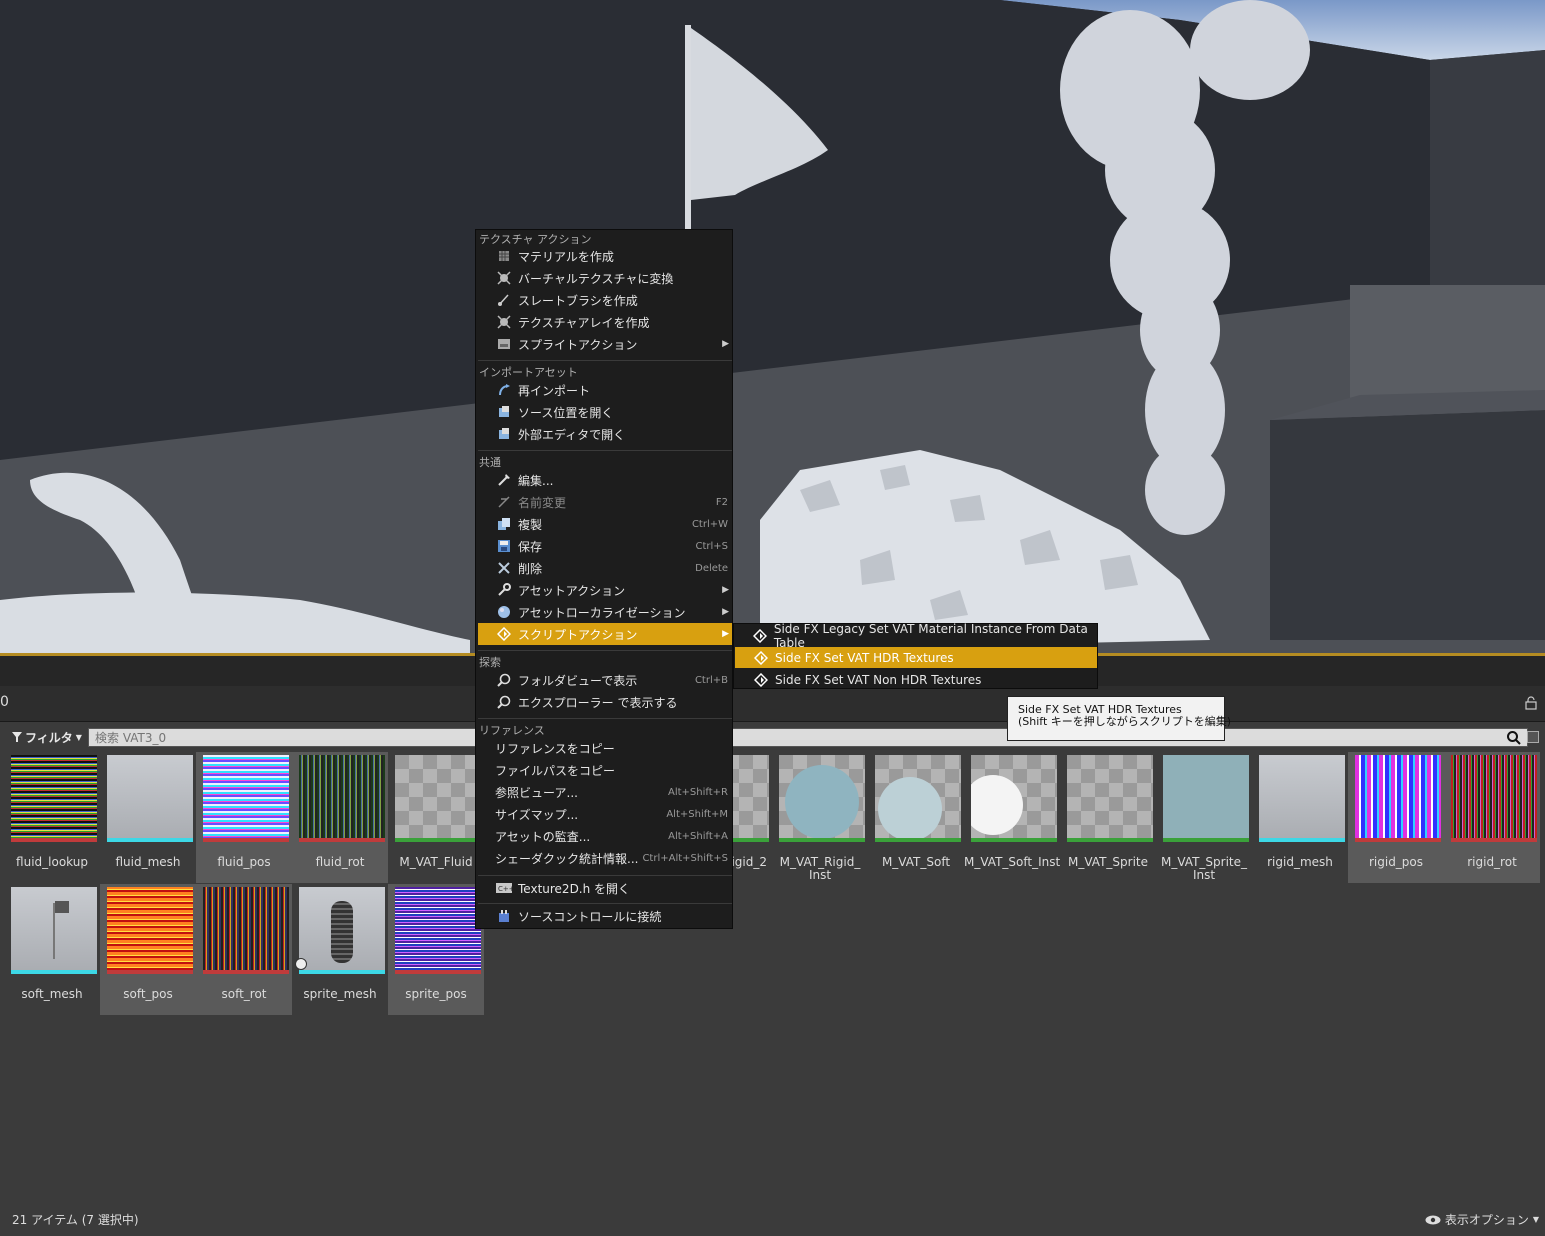  Describe the element at coordinates (504, 434) in the screenshot. I see `external-editor-icon` at that location.